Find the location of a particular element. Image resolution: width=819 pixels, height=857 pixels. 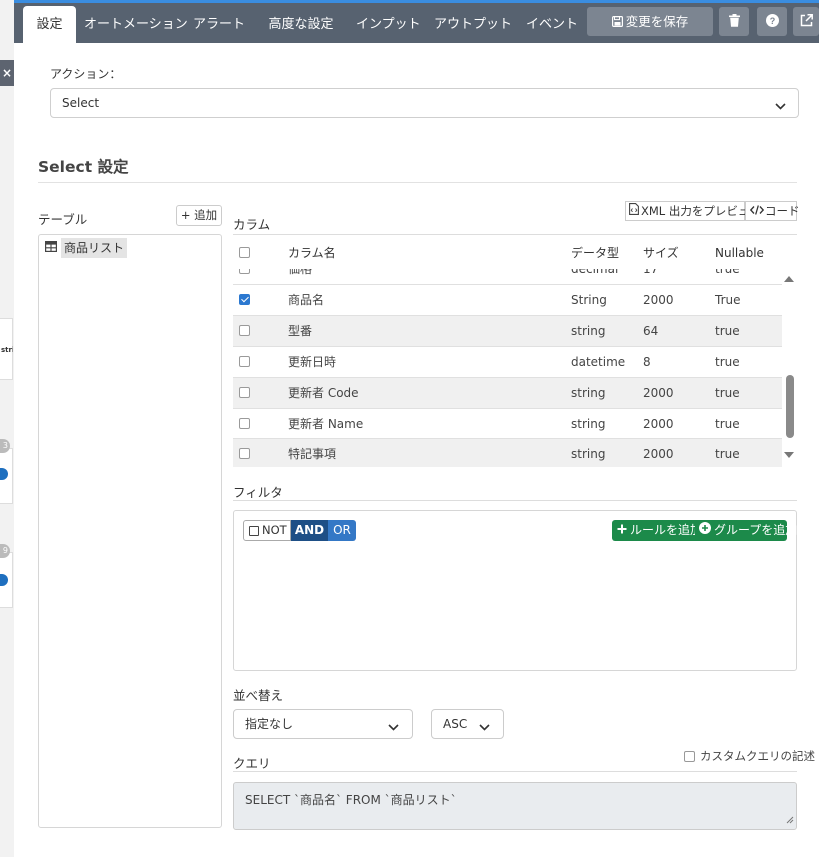

custom-query-label: カスタムクエリの記述 is located at coordinates (757, 756).